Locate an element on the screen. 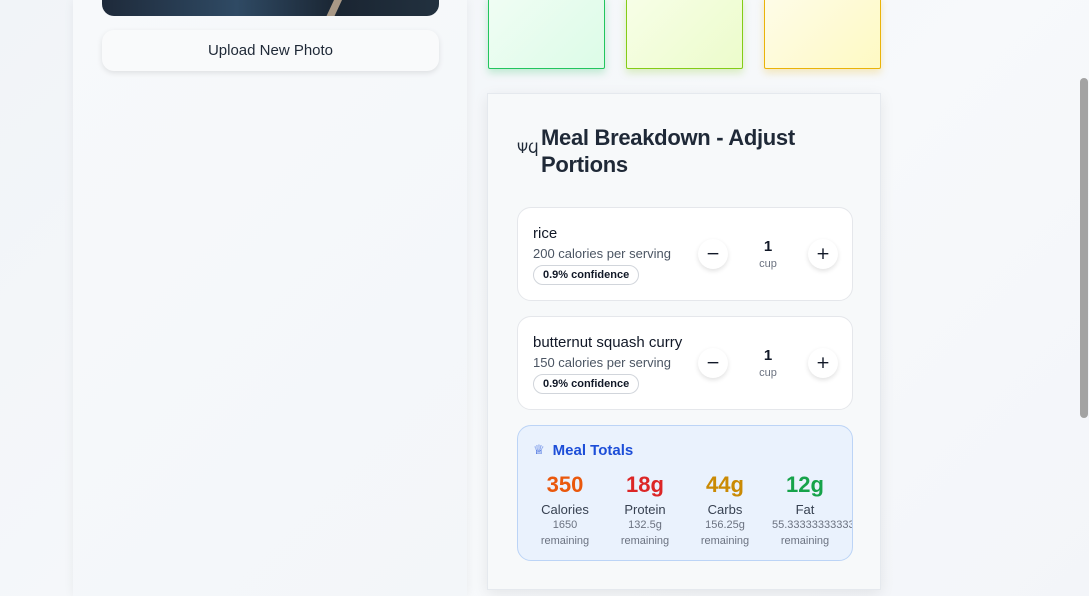 The image size is (1089, 596). fat-value: 12g is located at coordinates (805, 484).